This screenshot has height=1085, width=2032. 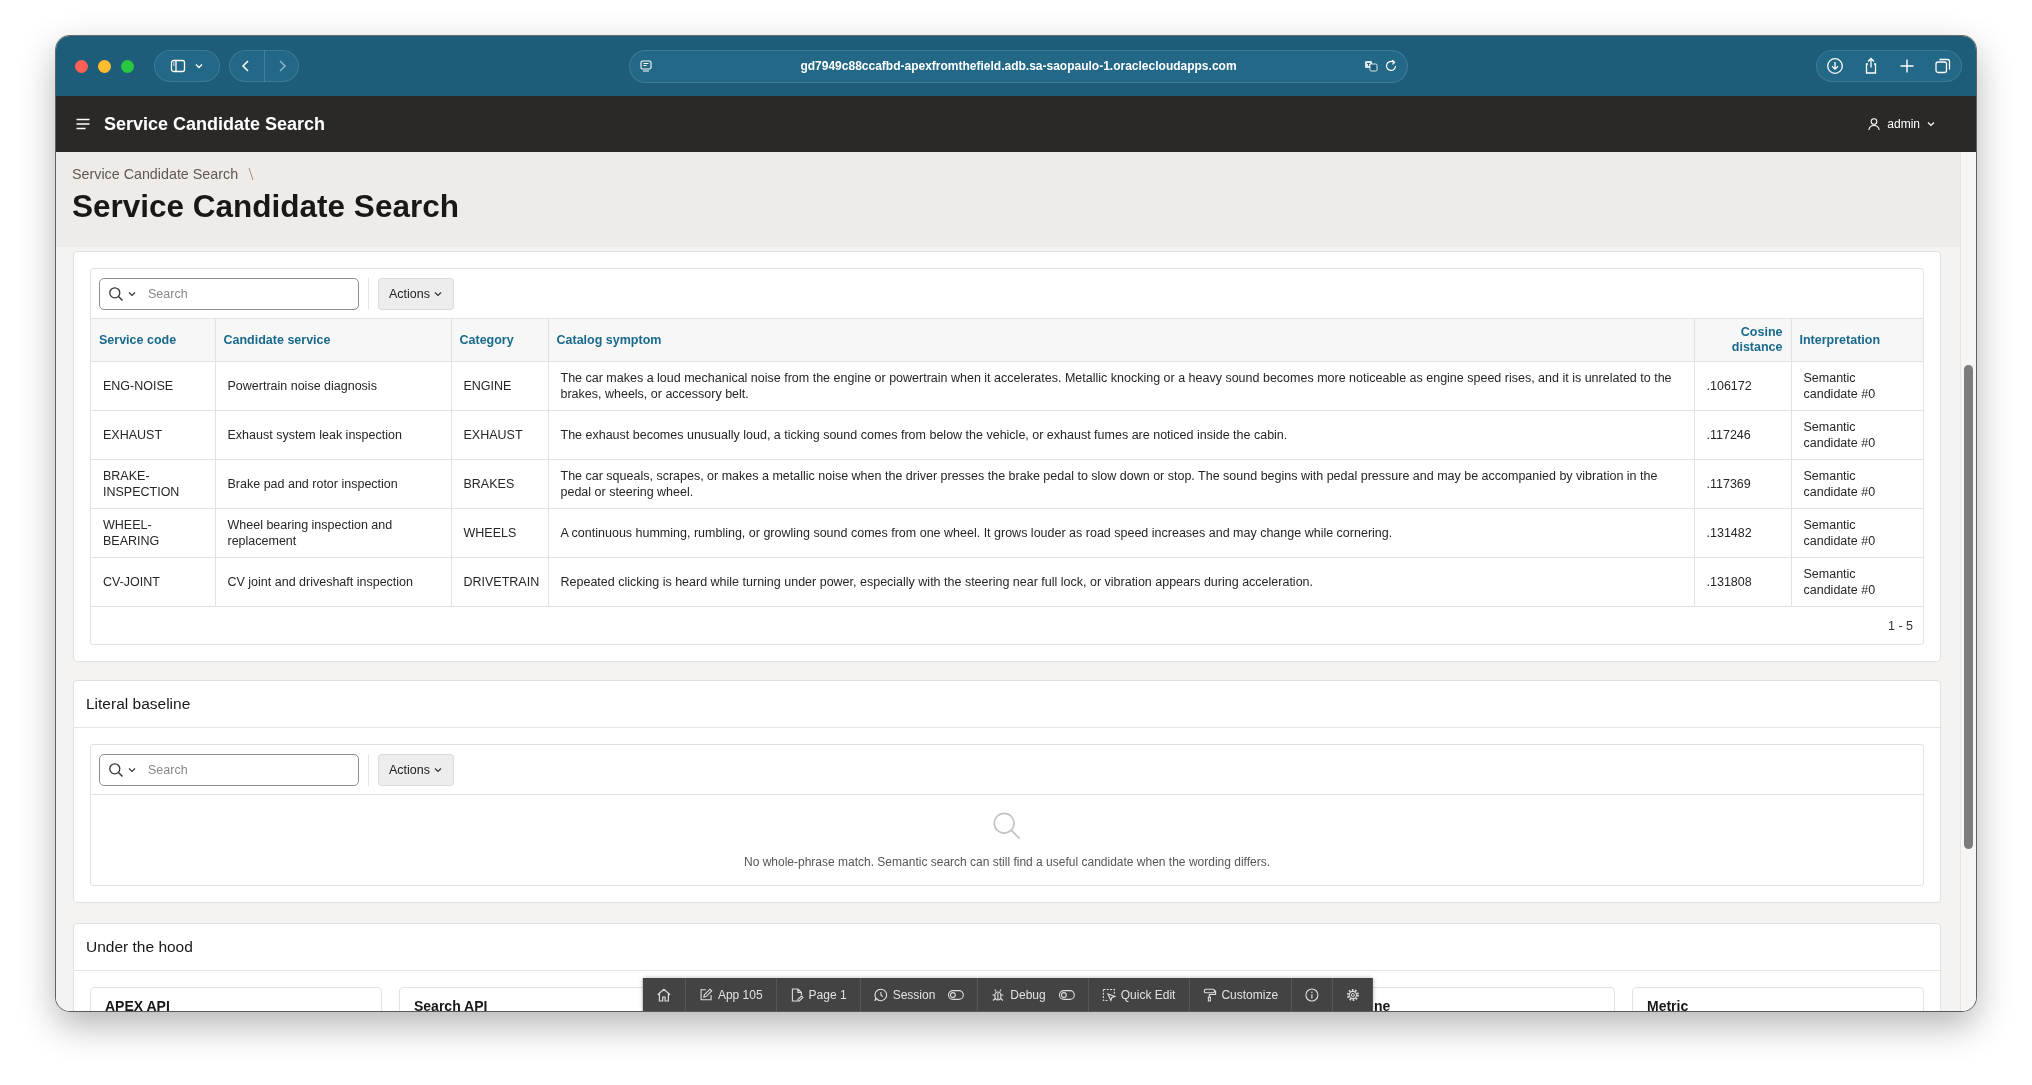 I want to click on page-icon, so click(x=646, y=65).